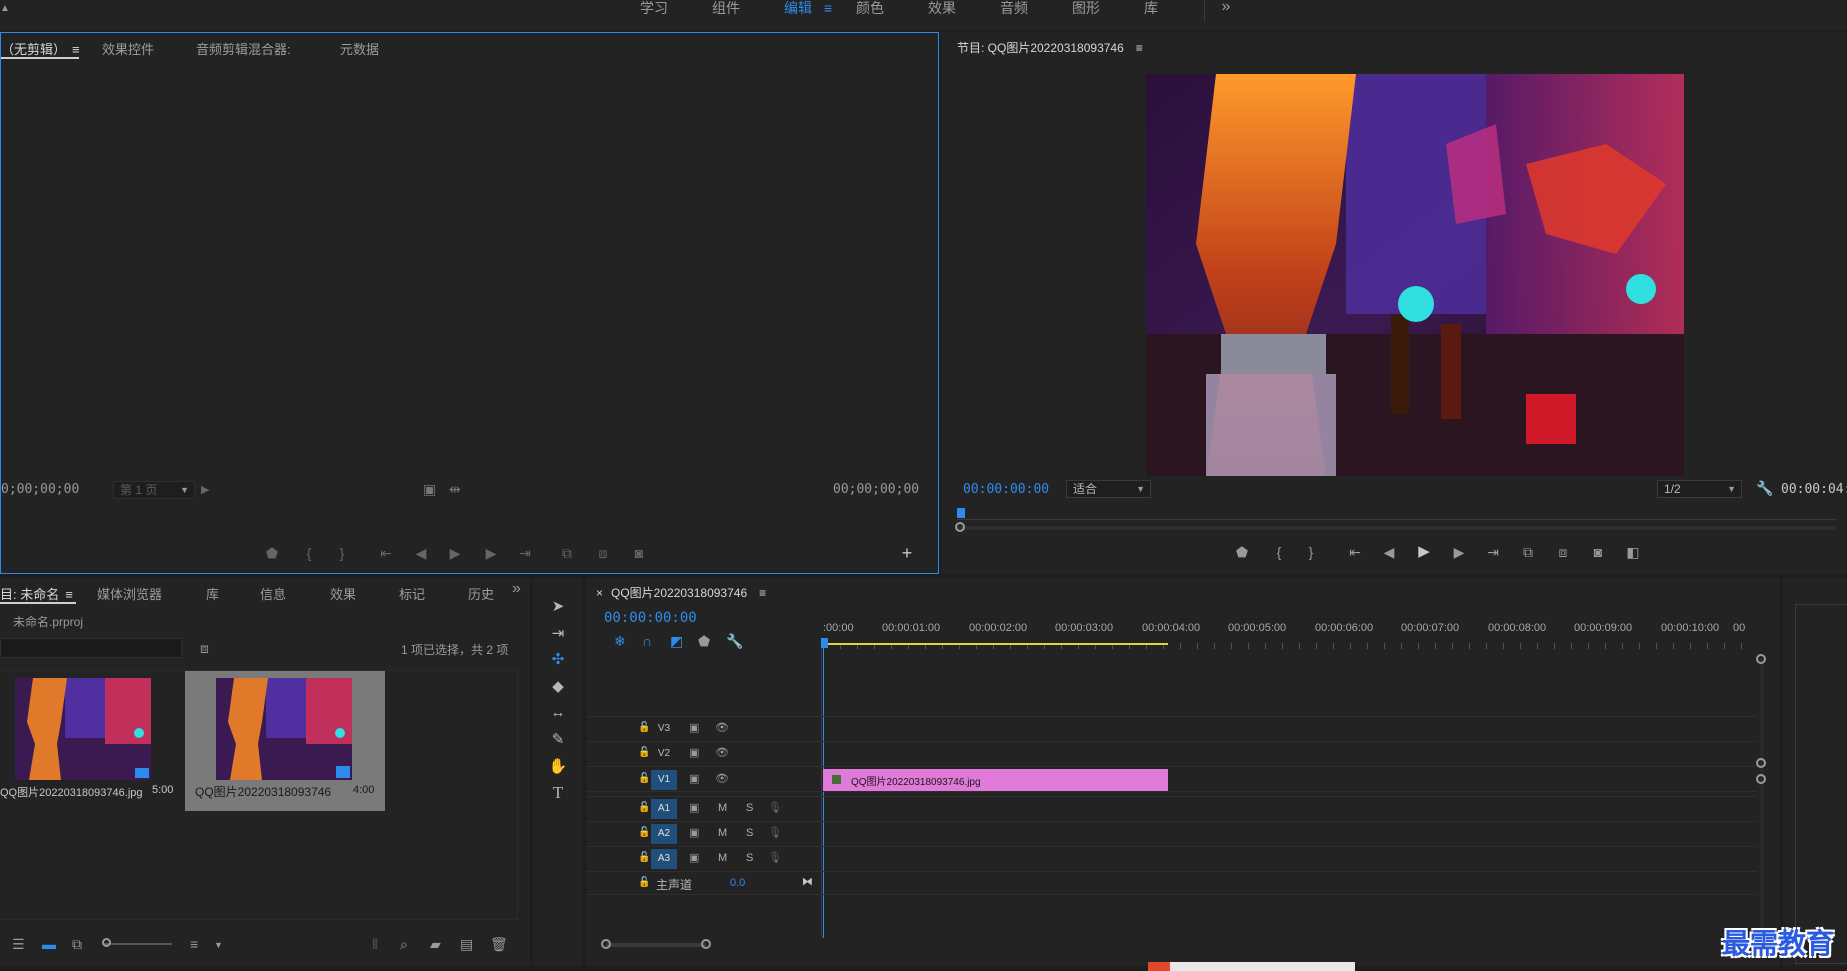 The image size is (1847, 971). I want to click on lift-icon: ⧉, so click(1528, 552).